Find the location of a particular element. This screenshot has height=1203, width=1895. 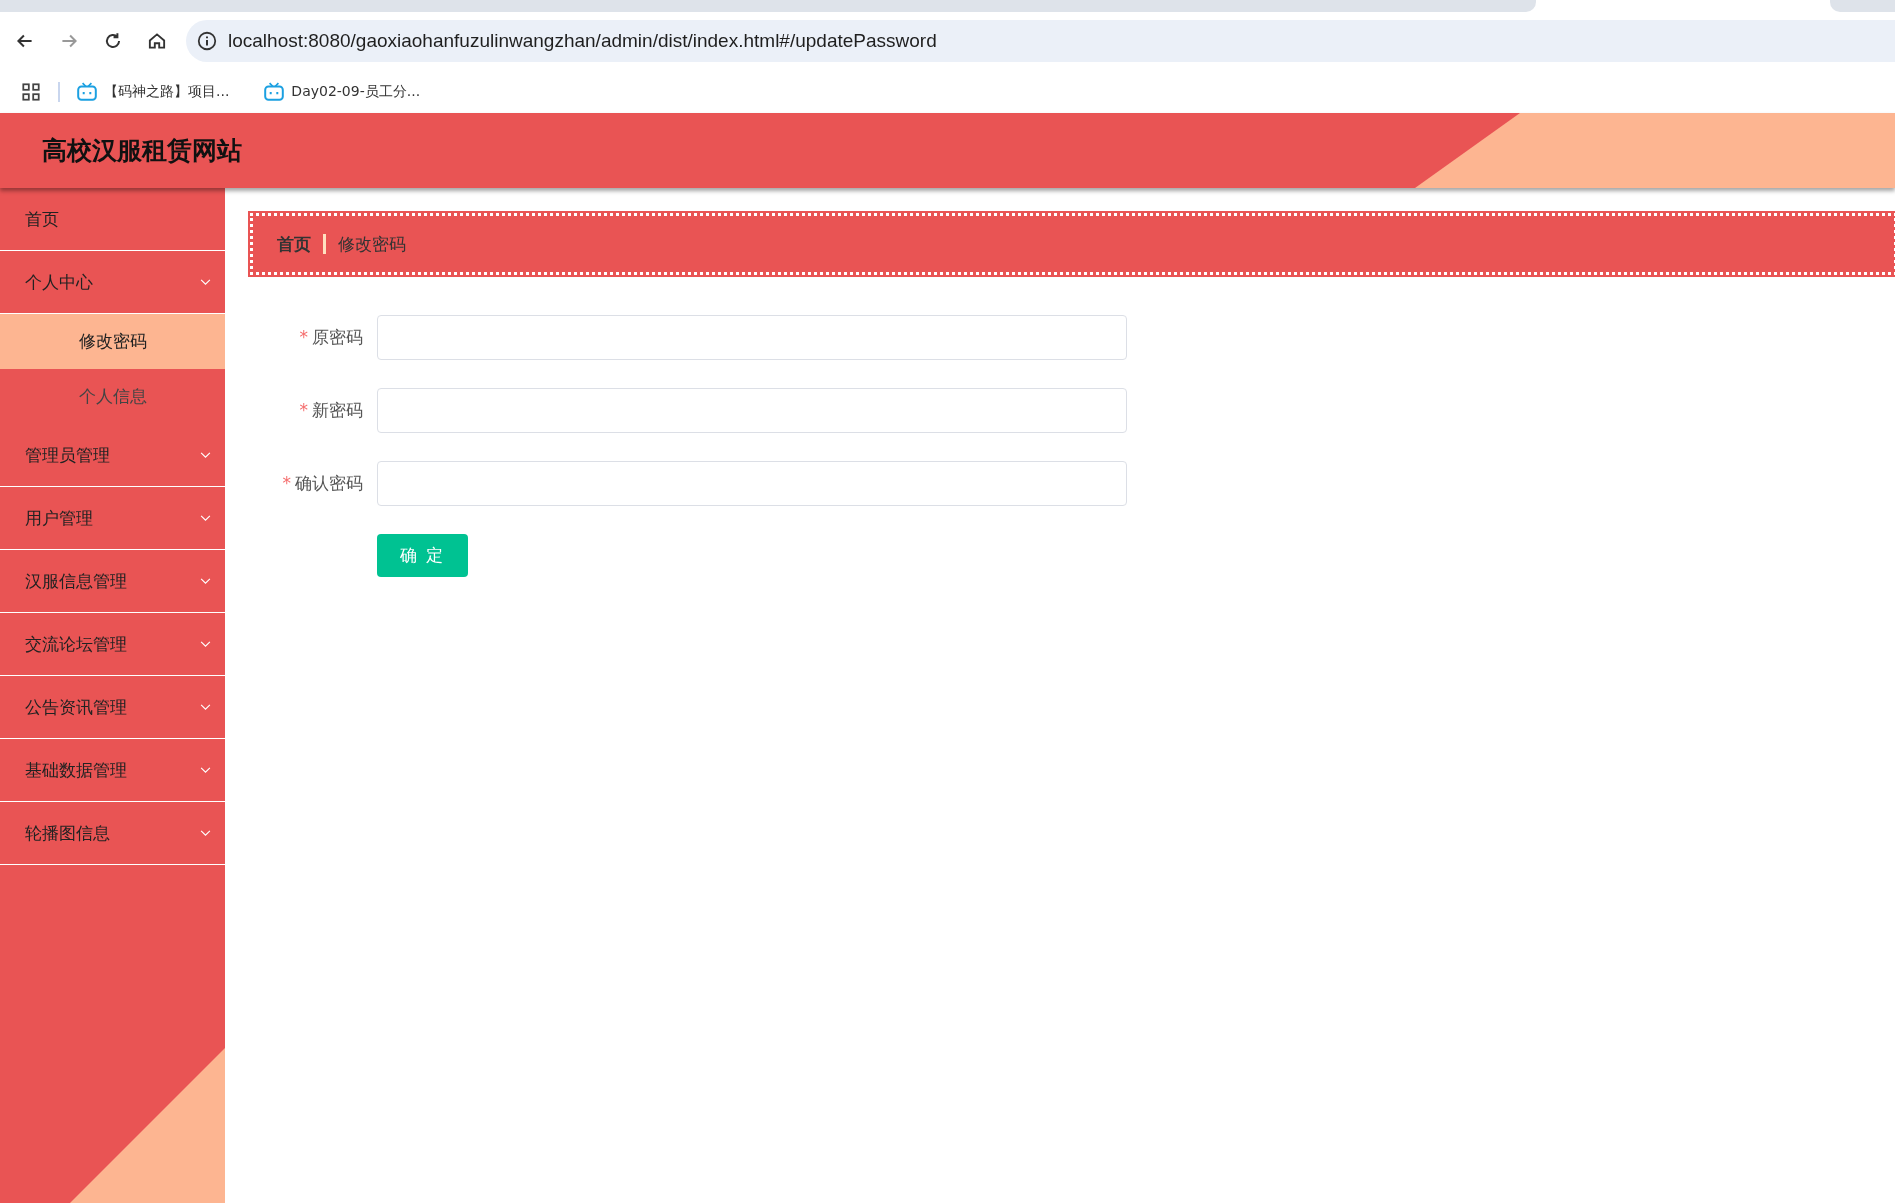

menu-item: 汉服信息管理 is located at coordinates (112, 581).